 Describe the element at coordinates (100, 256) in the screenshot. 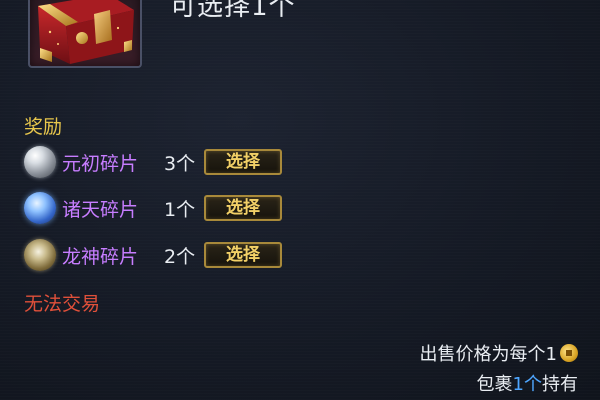

I see `reward-name: 龙神碎片` at that location.